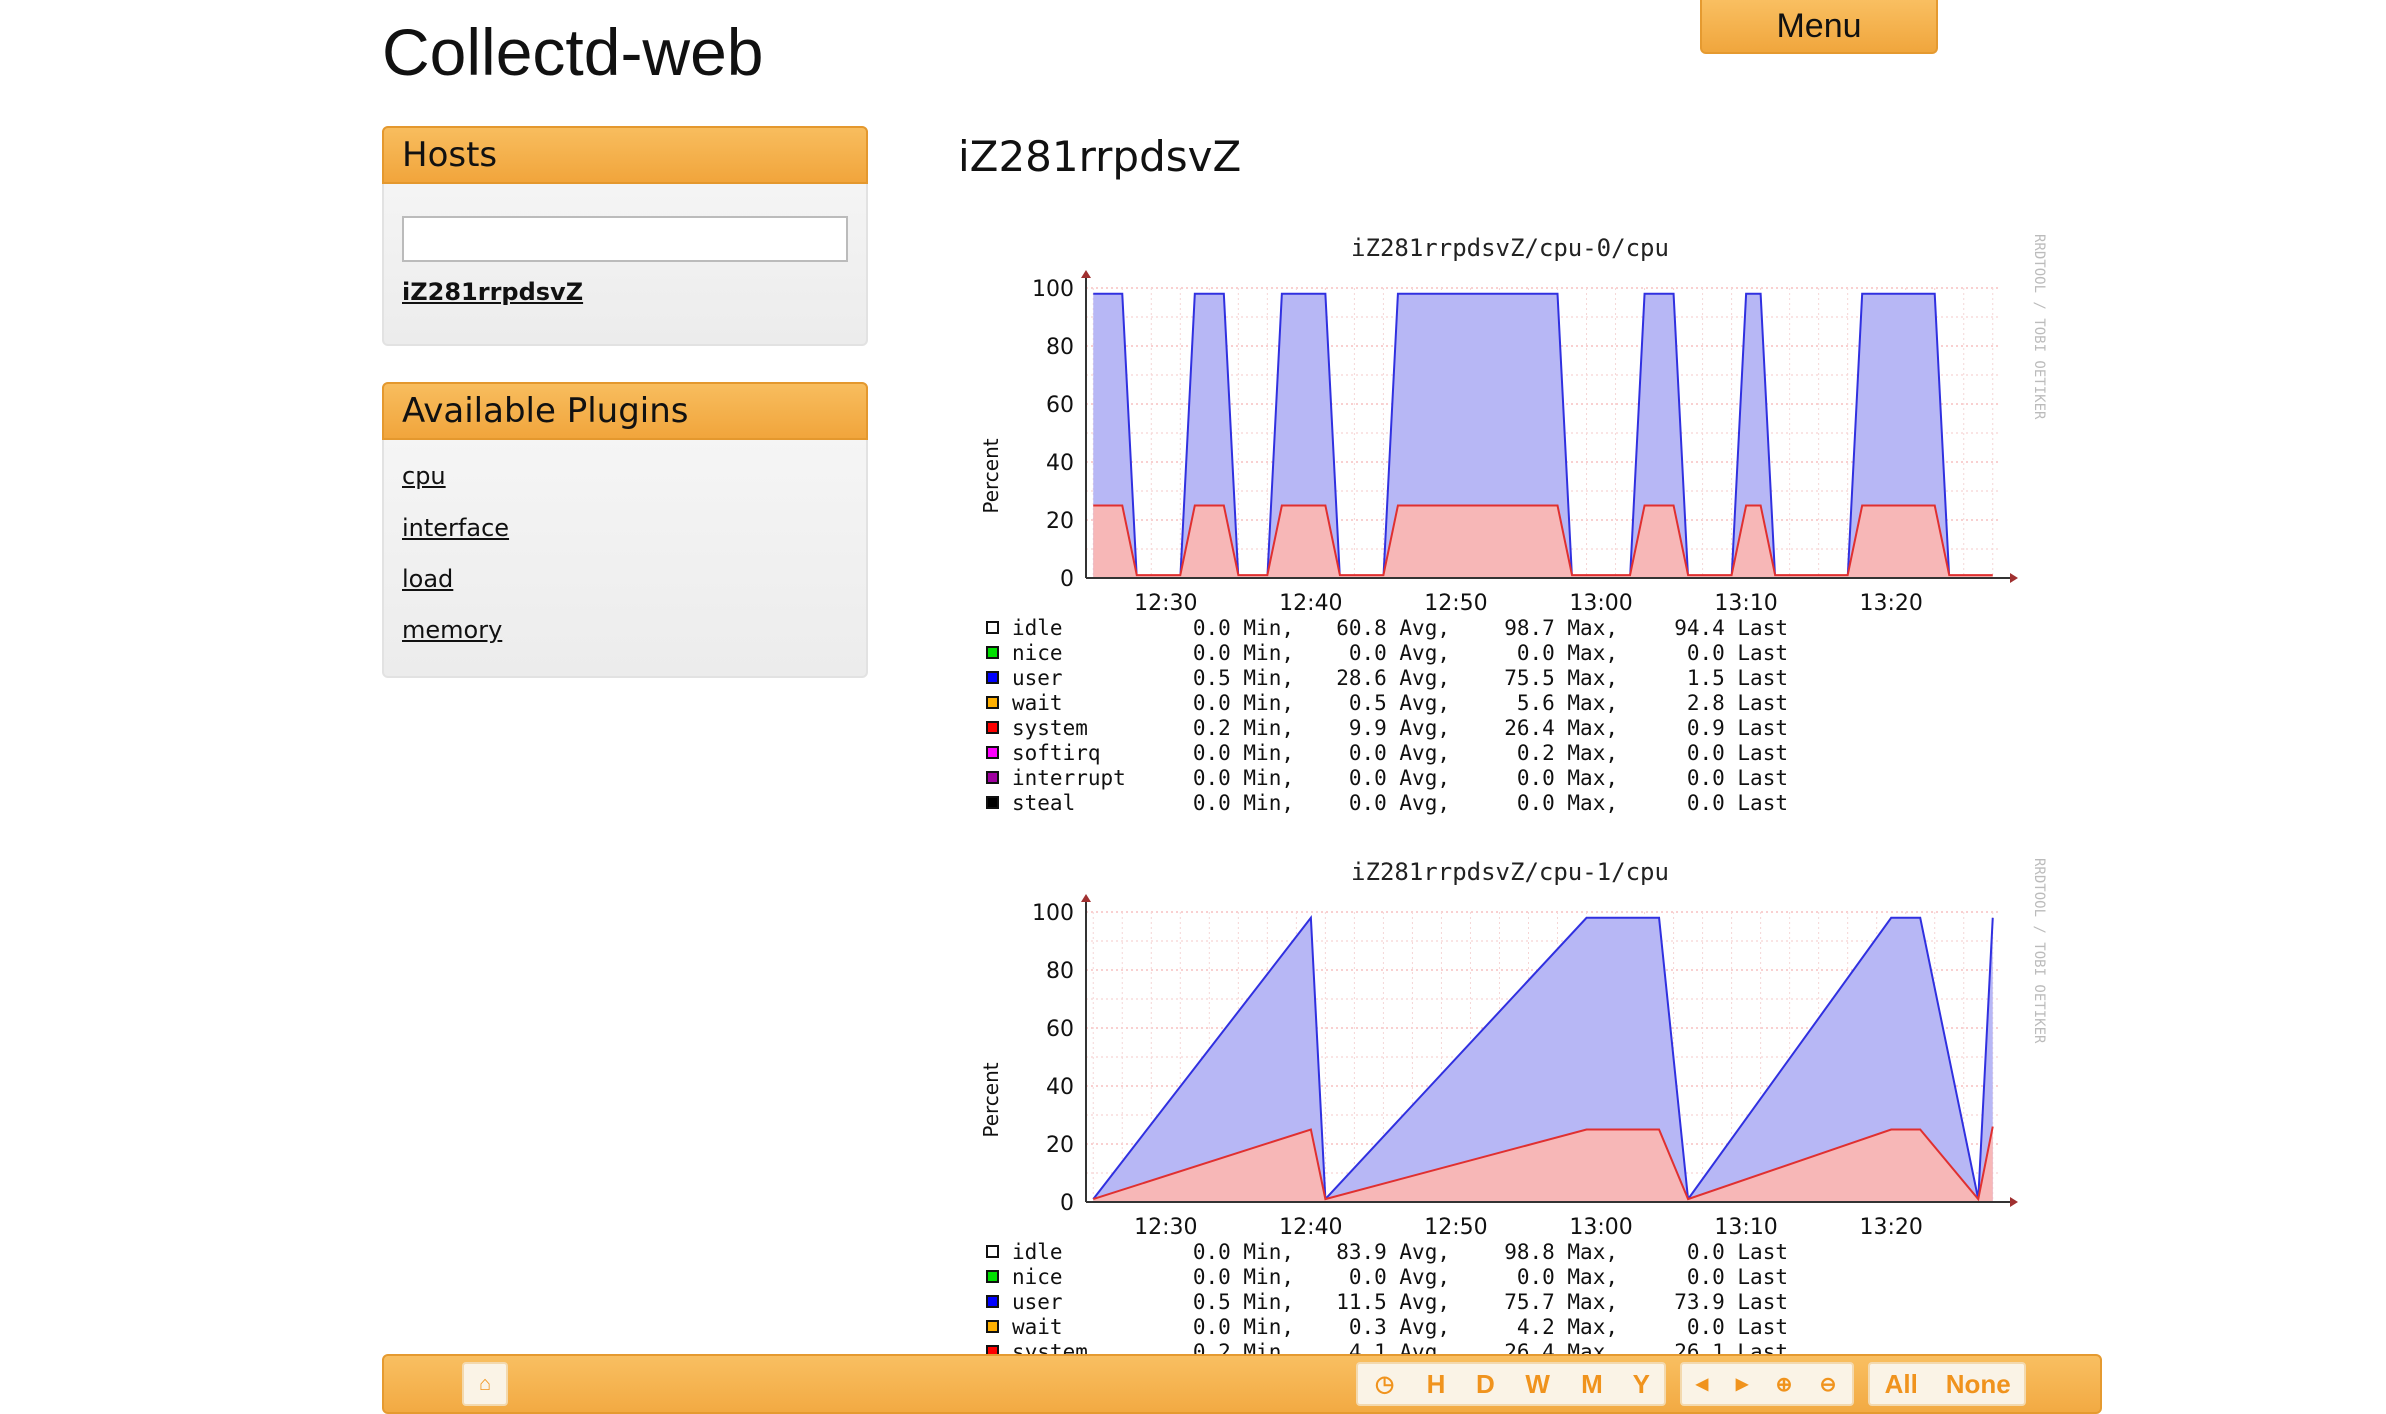 This screenshot has height=1414, width=2386. What do you see at coordinates (427, 579) in the screenshot?
I see `plugin-link-load: load` at bounding box center [427, 579].